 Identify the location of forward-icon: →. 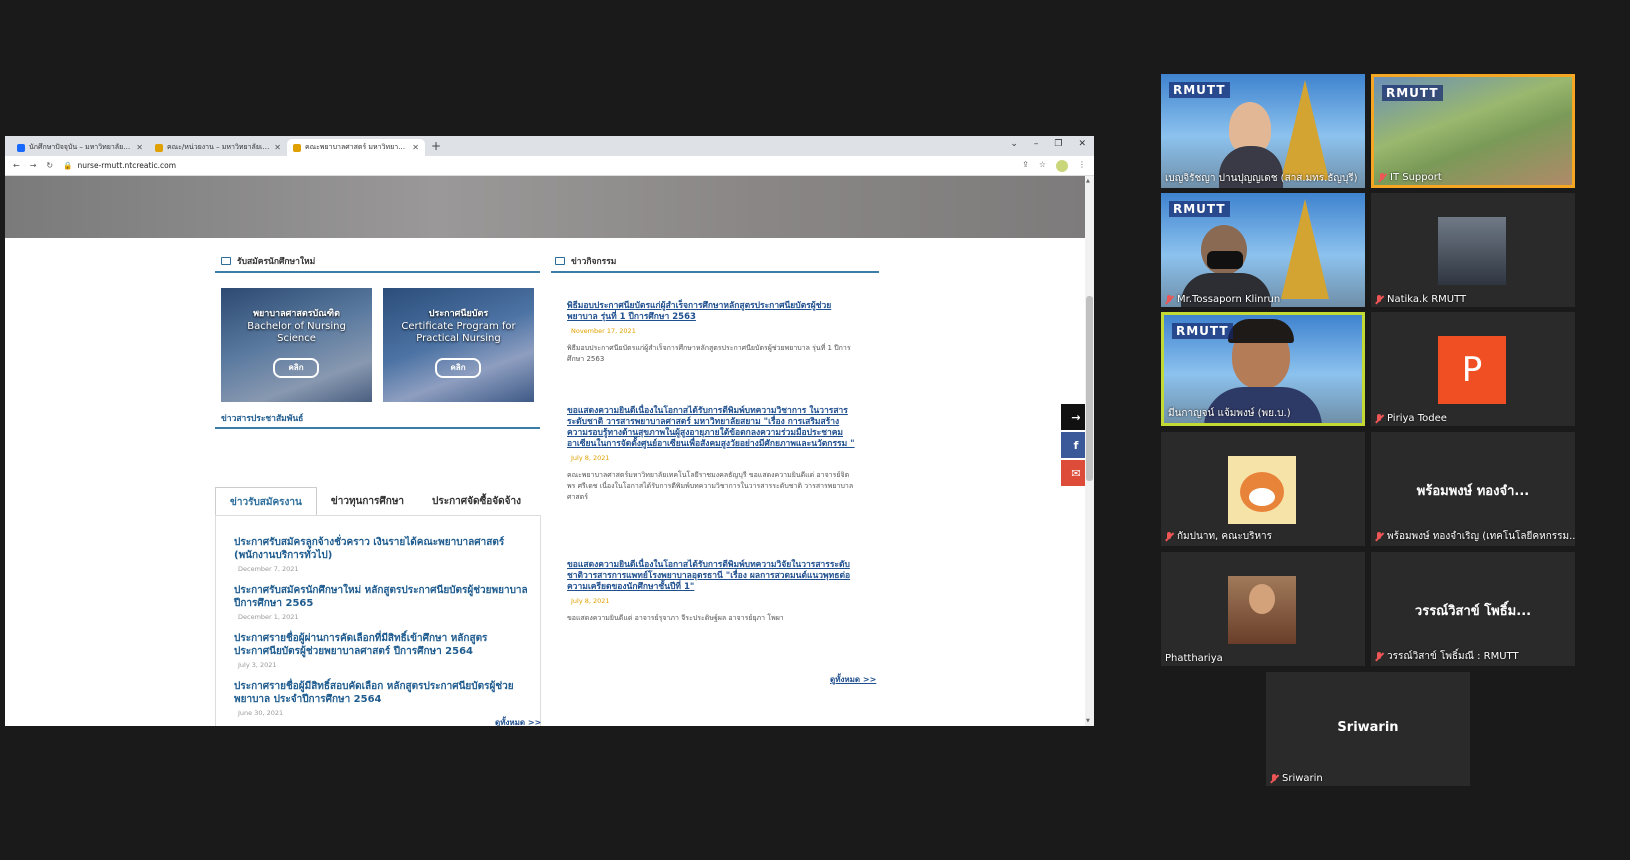
(33, 165).